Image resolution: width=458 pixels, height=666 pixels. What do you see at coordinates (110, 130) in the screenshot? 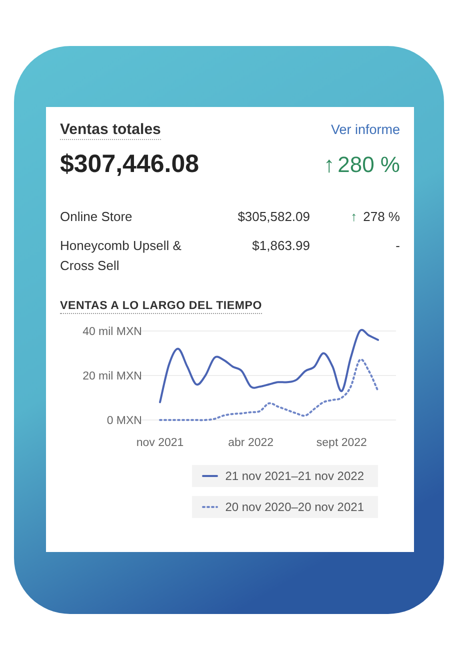
I see `card-title: Ventas totales` at bounding box center [110, 130].